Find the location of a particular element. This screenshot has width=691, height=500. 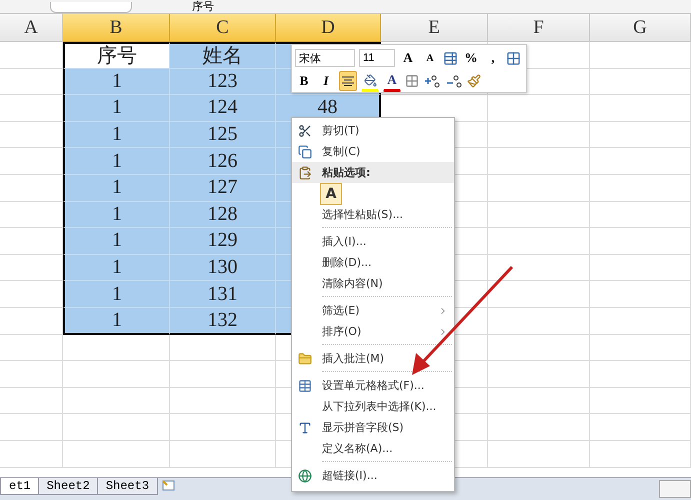

menu-item: 剪切(T) is located at coordinates (373, 130).